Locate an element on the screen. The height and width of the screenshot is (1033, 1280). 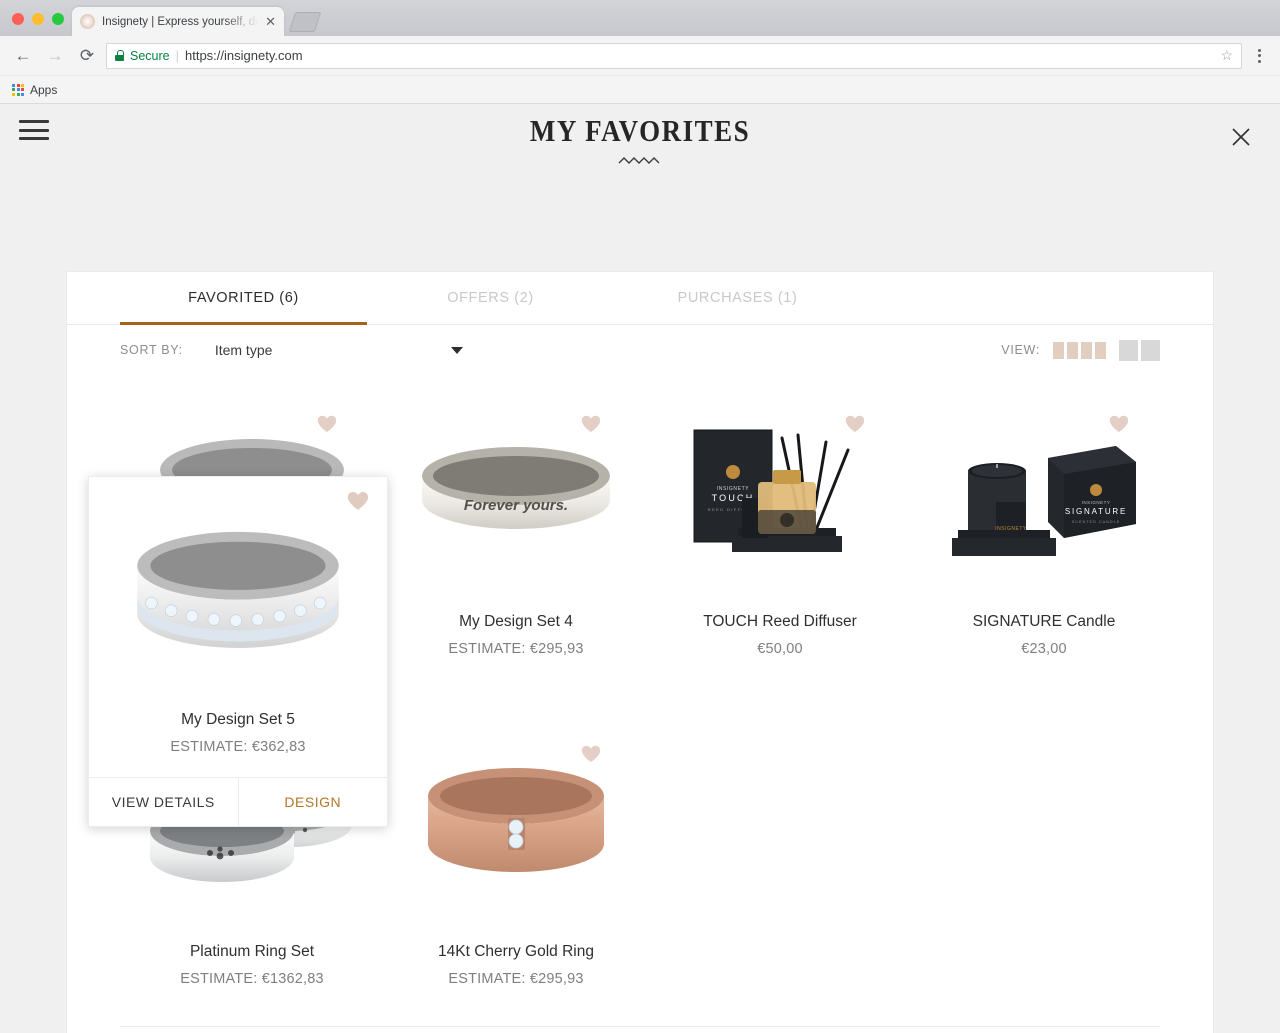
tab-offers-label: OFFERS (2) is located at coordinates (490, 298).